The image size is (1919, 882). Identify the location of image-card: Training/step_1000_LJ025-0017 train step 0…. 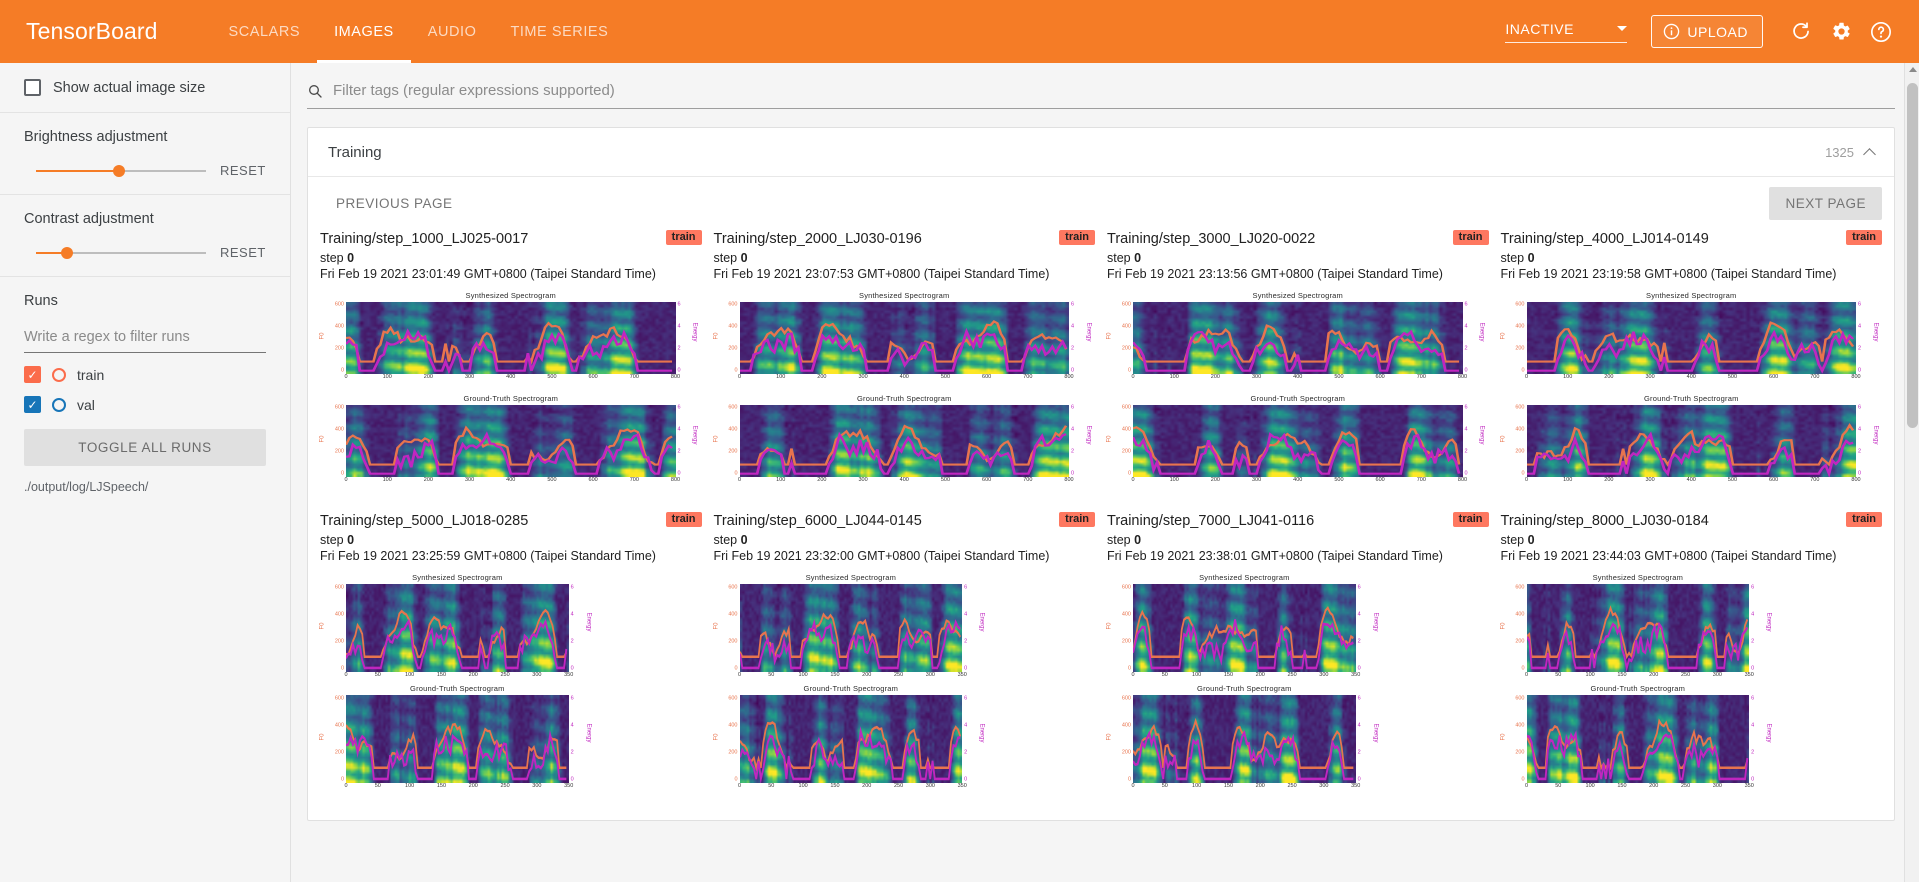
(511, 365).